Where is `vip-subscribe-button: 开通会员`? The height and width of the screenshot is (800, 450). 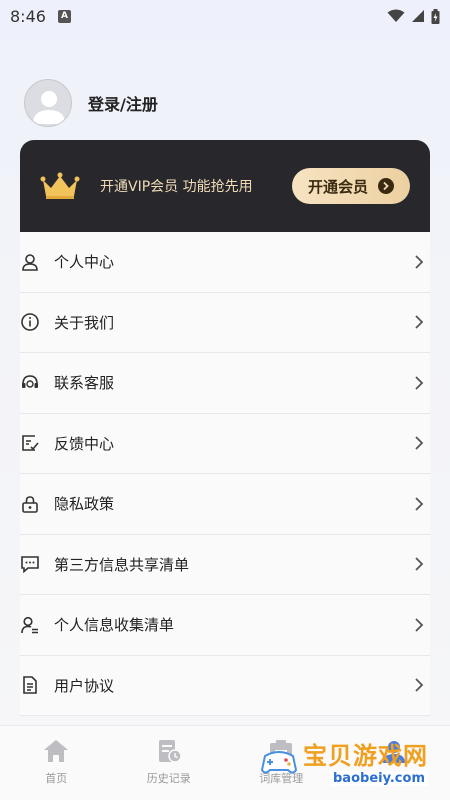
vip-subscribe-button: 开通会员 is located at coordinates (351, 186).